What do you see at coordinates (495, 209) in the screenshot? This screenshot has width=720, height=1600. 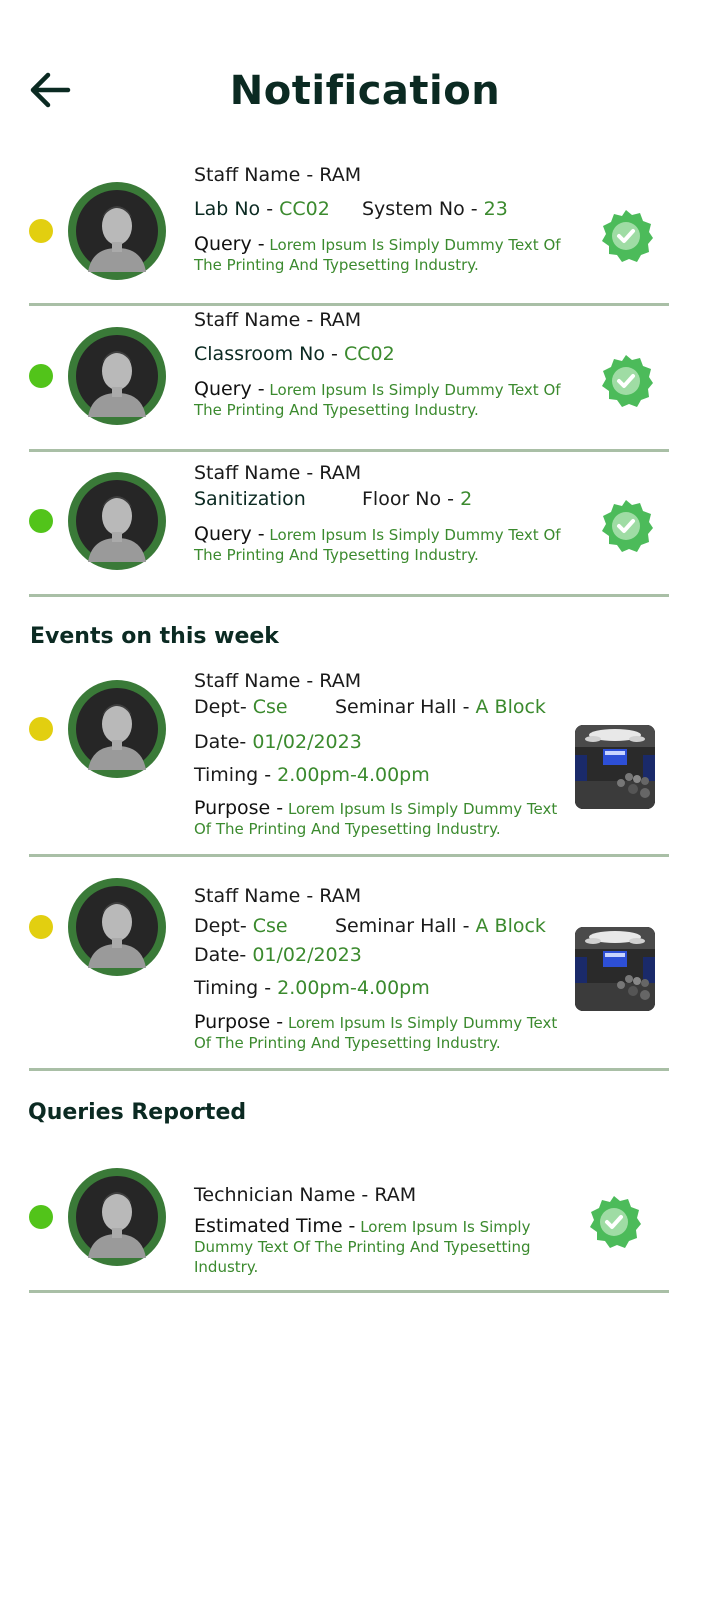 I see `system-value: 23` at bounding box center [495, 209].